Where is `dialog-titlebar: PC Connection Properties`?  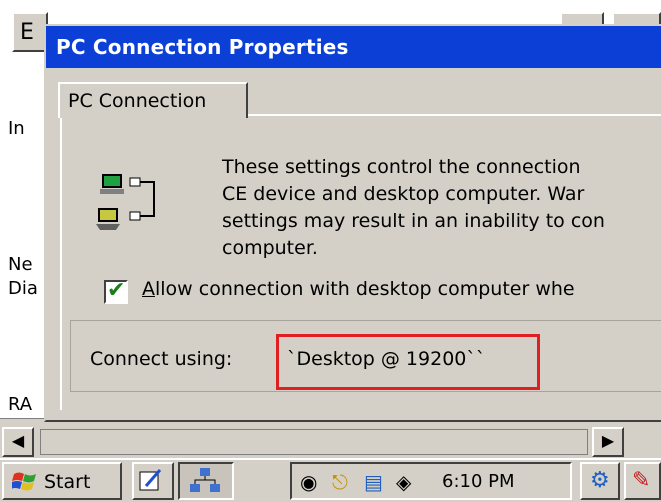
dialog-titlebar: PC Connection Properties is located at coordinates (353, 47).